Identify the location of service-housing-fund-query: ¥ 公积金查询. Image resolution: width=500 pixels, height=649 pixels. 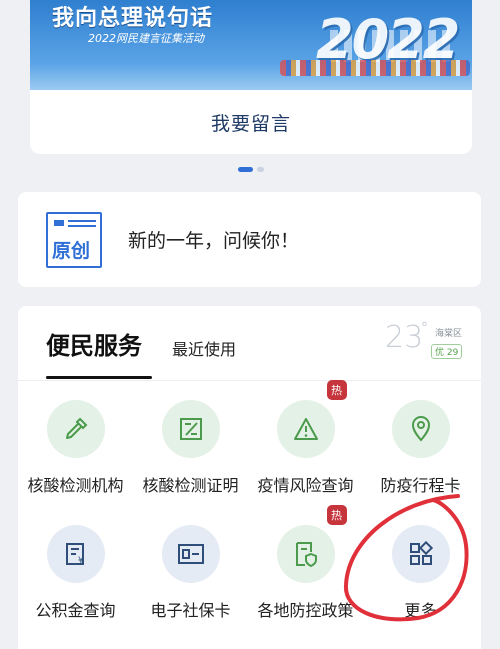
(75, 573).